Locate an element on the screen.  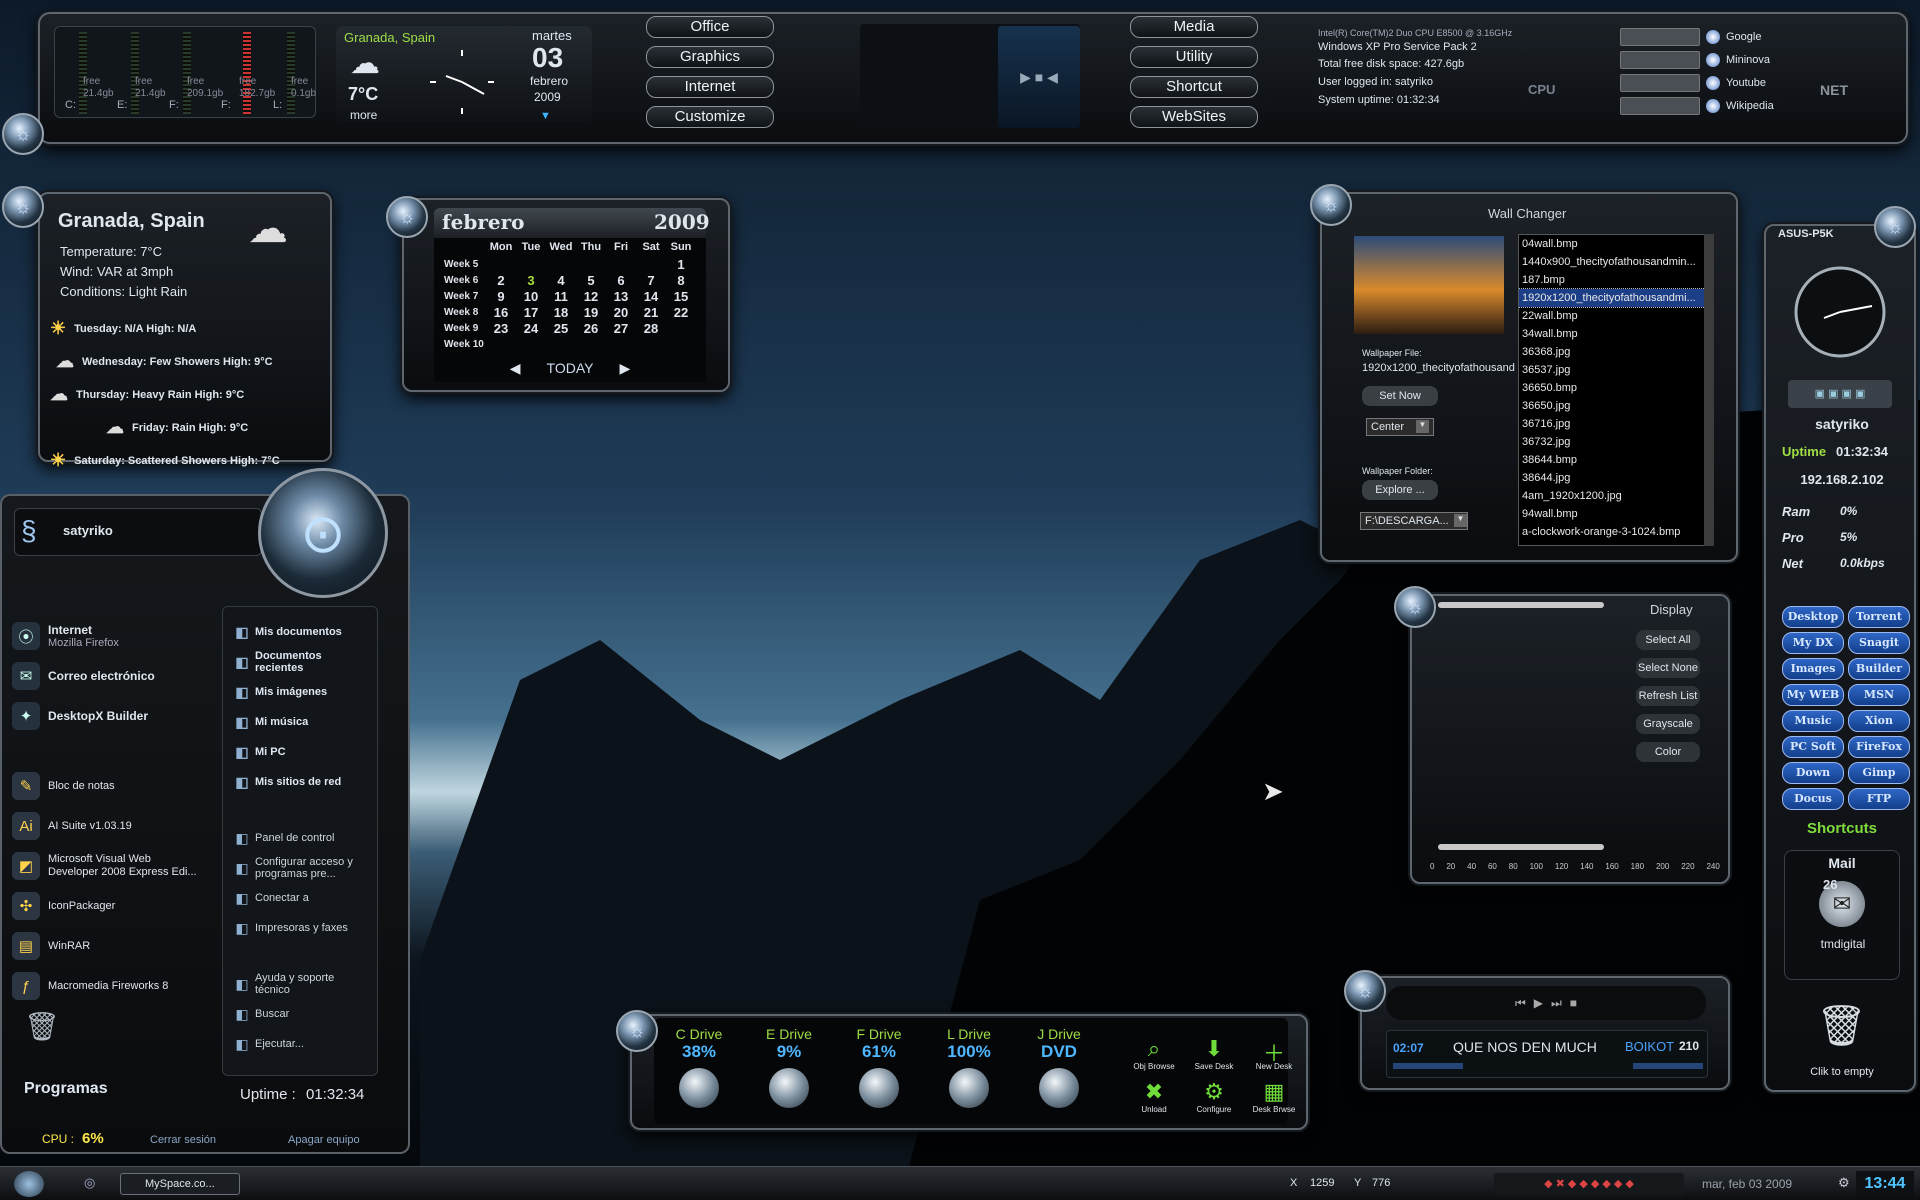
next-track-icon: ⏭ is located at coordinates (1556, 1003).